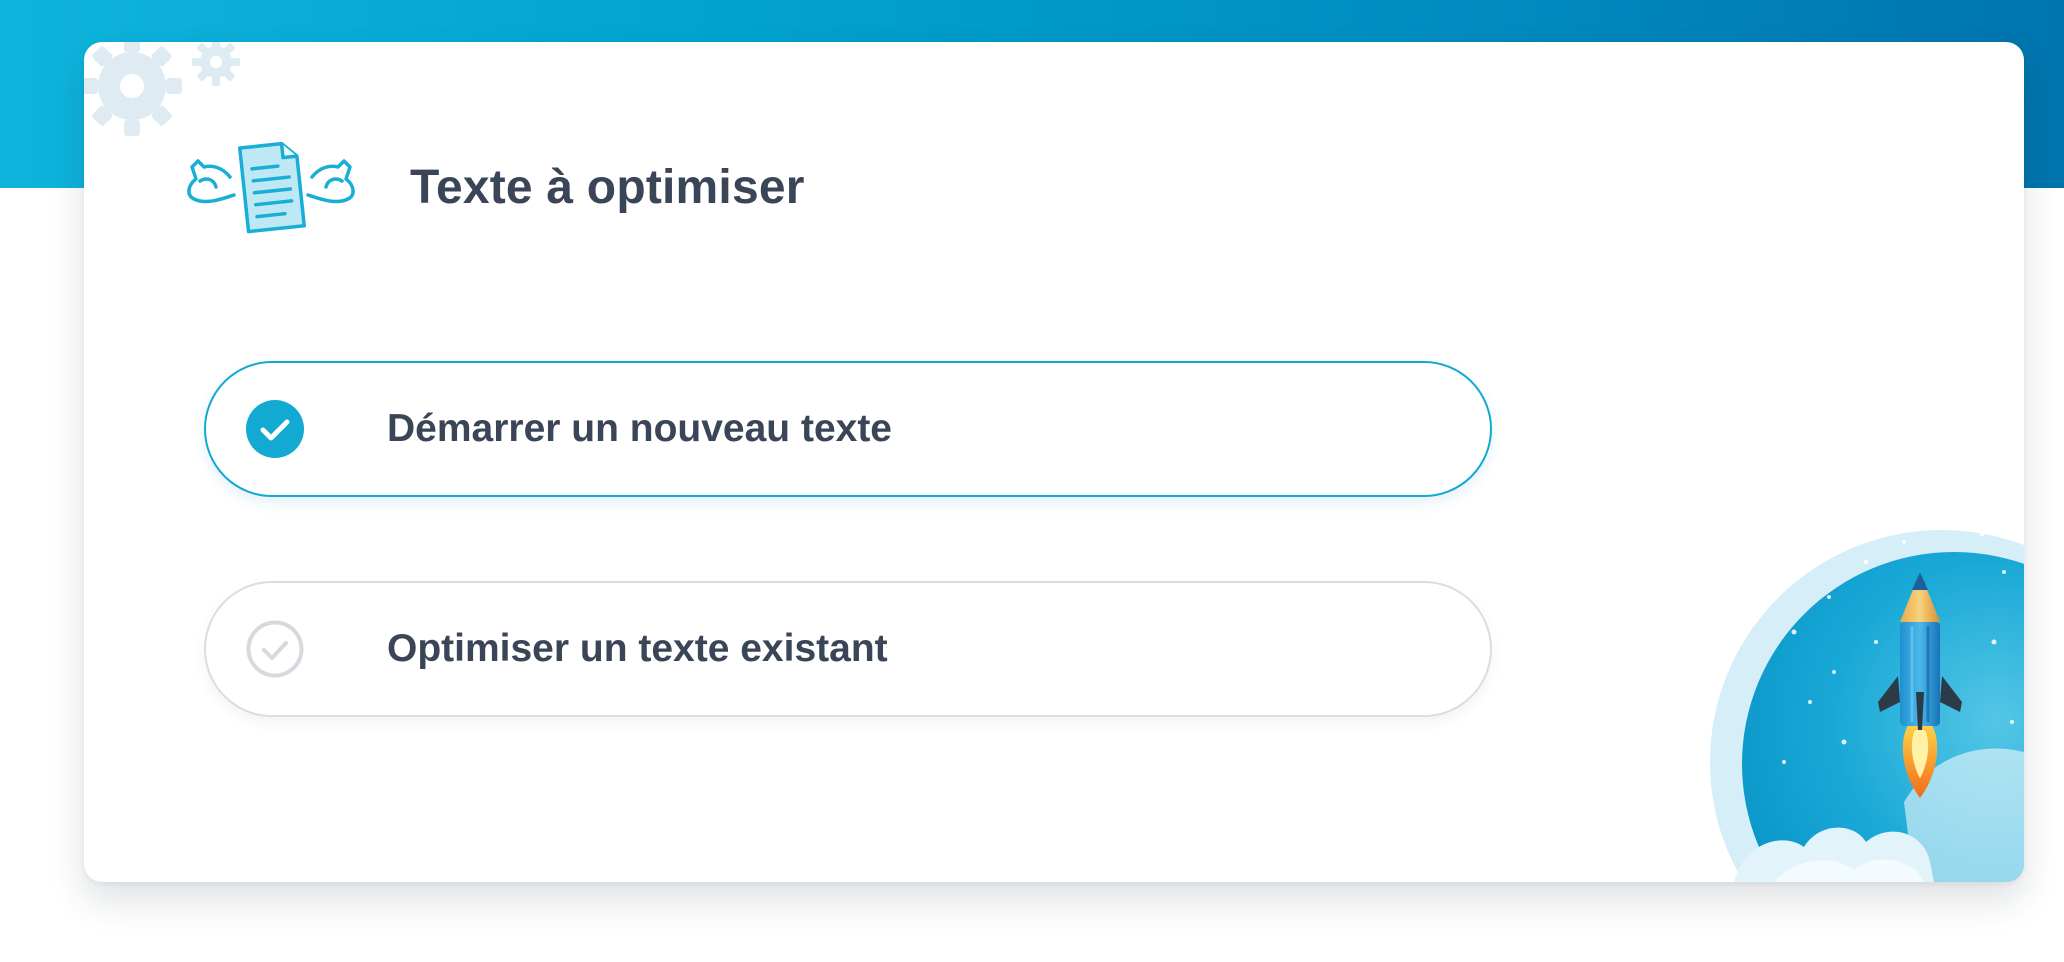 This screenshot has height=962, width=2064. What do you see at coordinates (607, 187) in the screenshot?
I see `page-title: Texte à optimiser` at bounding box center [607, 187].